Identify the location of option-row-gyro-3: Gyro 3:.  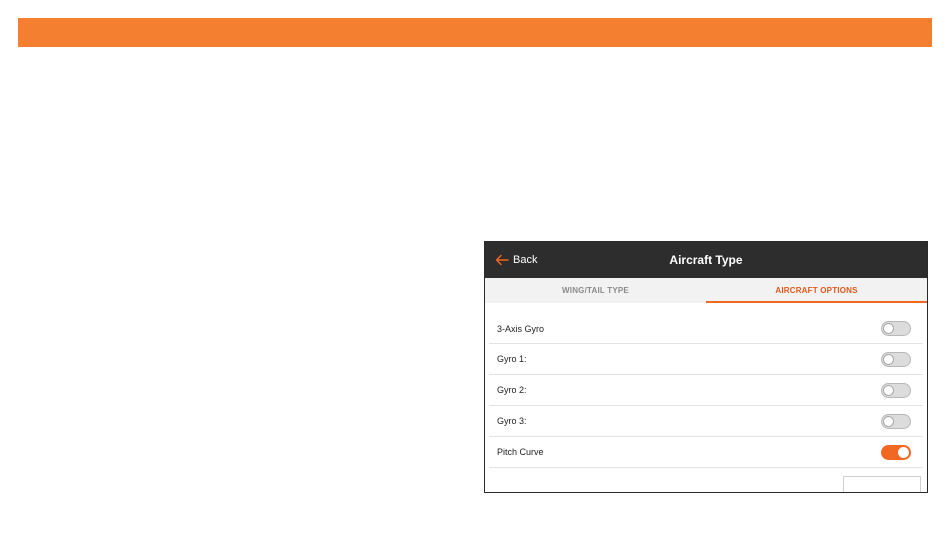
(706, 421).